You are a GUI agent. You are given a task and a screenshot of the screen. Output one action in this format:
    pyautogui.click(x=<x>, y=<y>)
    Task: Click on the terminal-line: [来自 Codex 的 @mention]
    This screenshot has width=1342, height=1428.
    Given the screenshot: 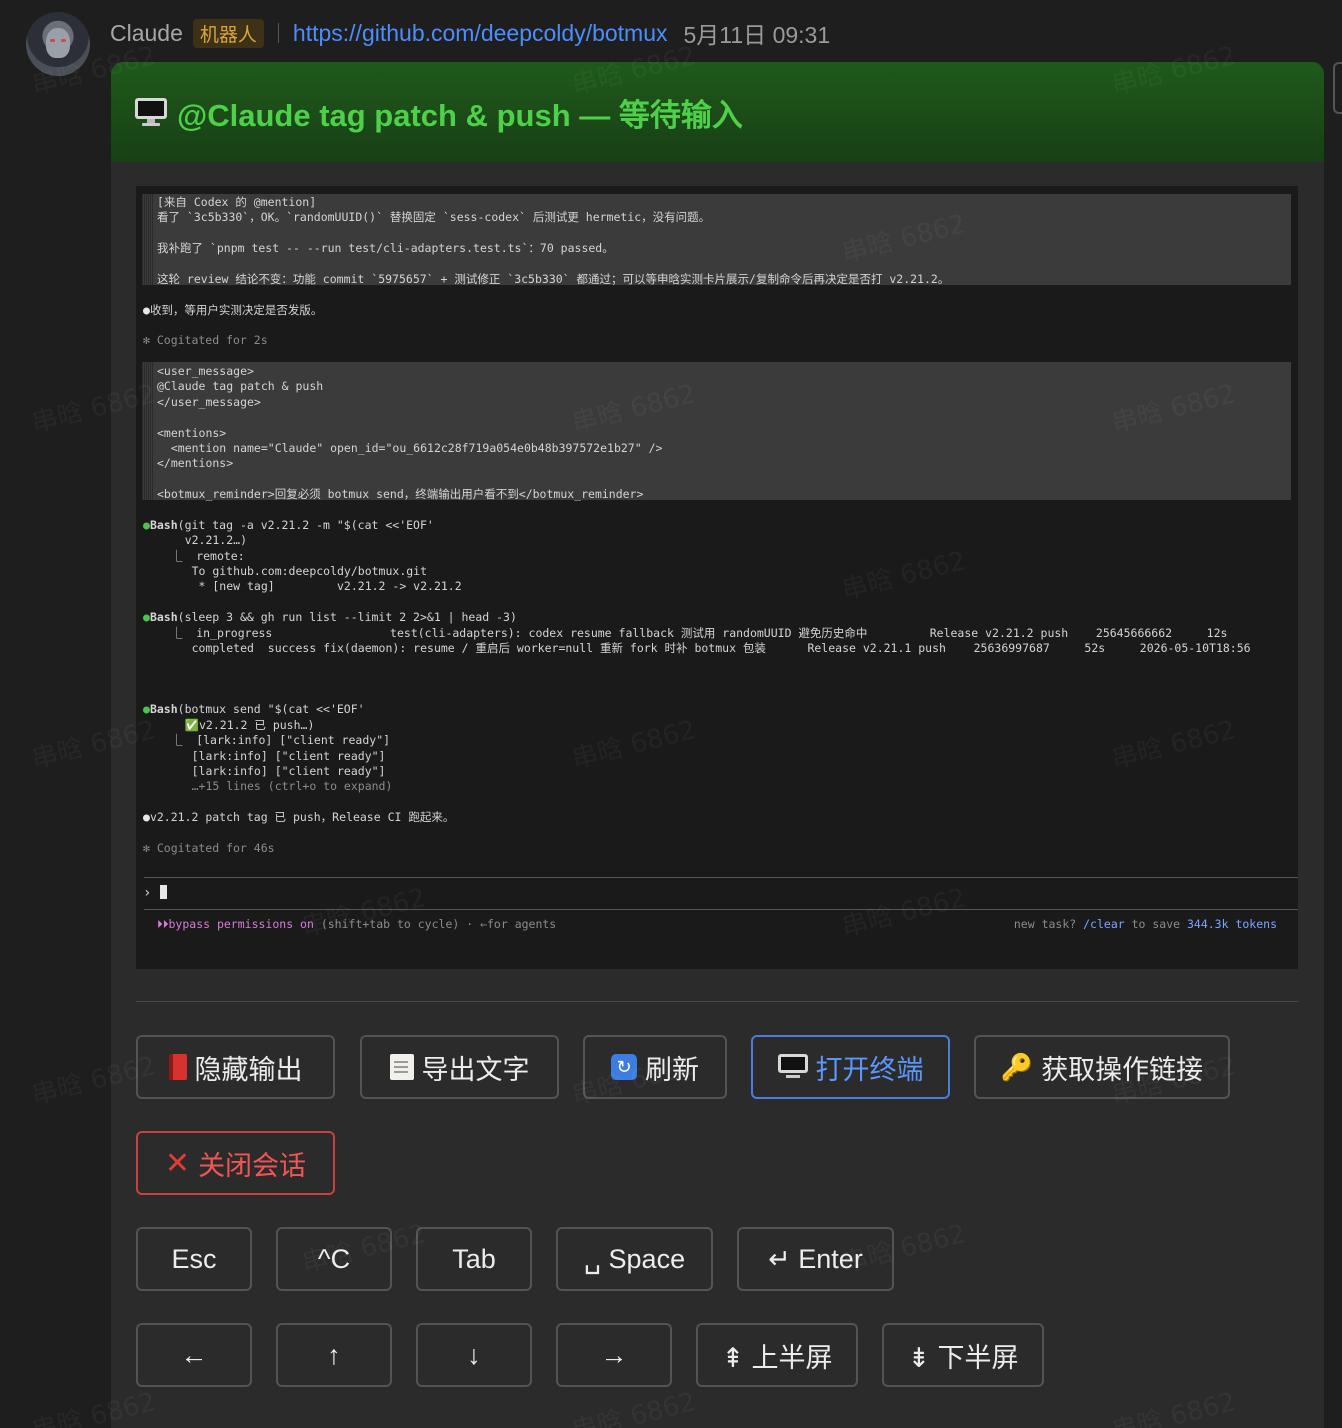 What is the action you would take?
    pyautogui.click(x=237, y=202)
    